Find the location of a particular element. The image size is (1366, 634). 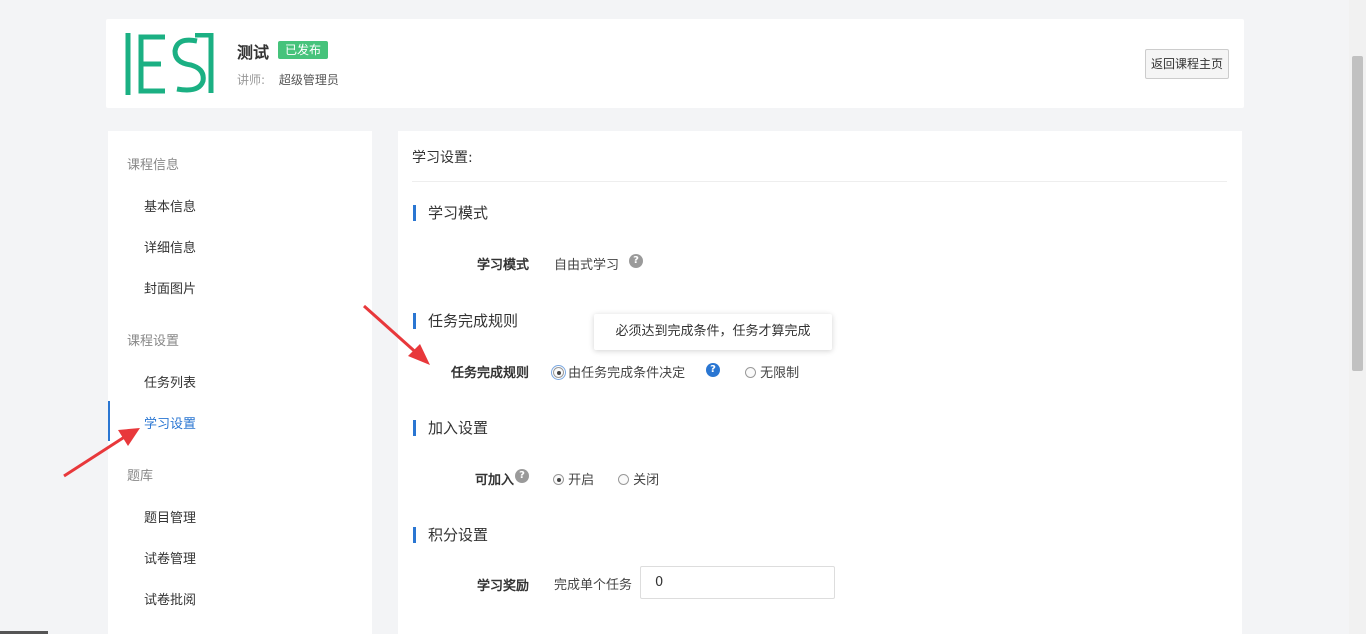

sidebar-item-question-manage: 题目管理 is located at coordinates (170, 516).